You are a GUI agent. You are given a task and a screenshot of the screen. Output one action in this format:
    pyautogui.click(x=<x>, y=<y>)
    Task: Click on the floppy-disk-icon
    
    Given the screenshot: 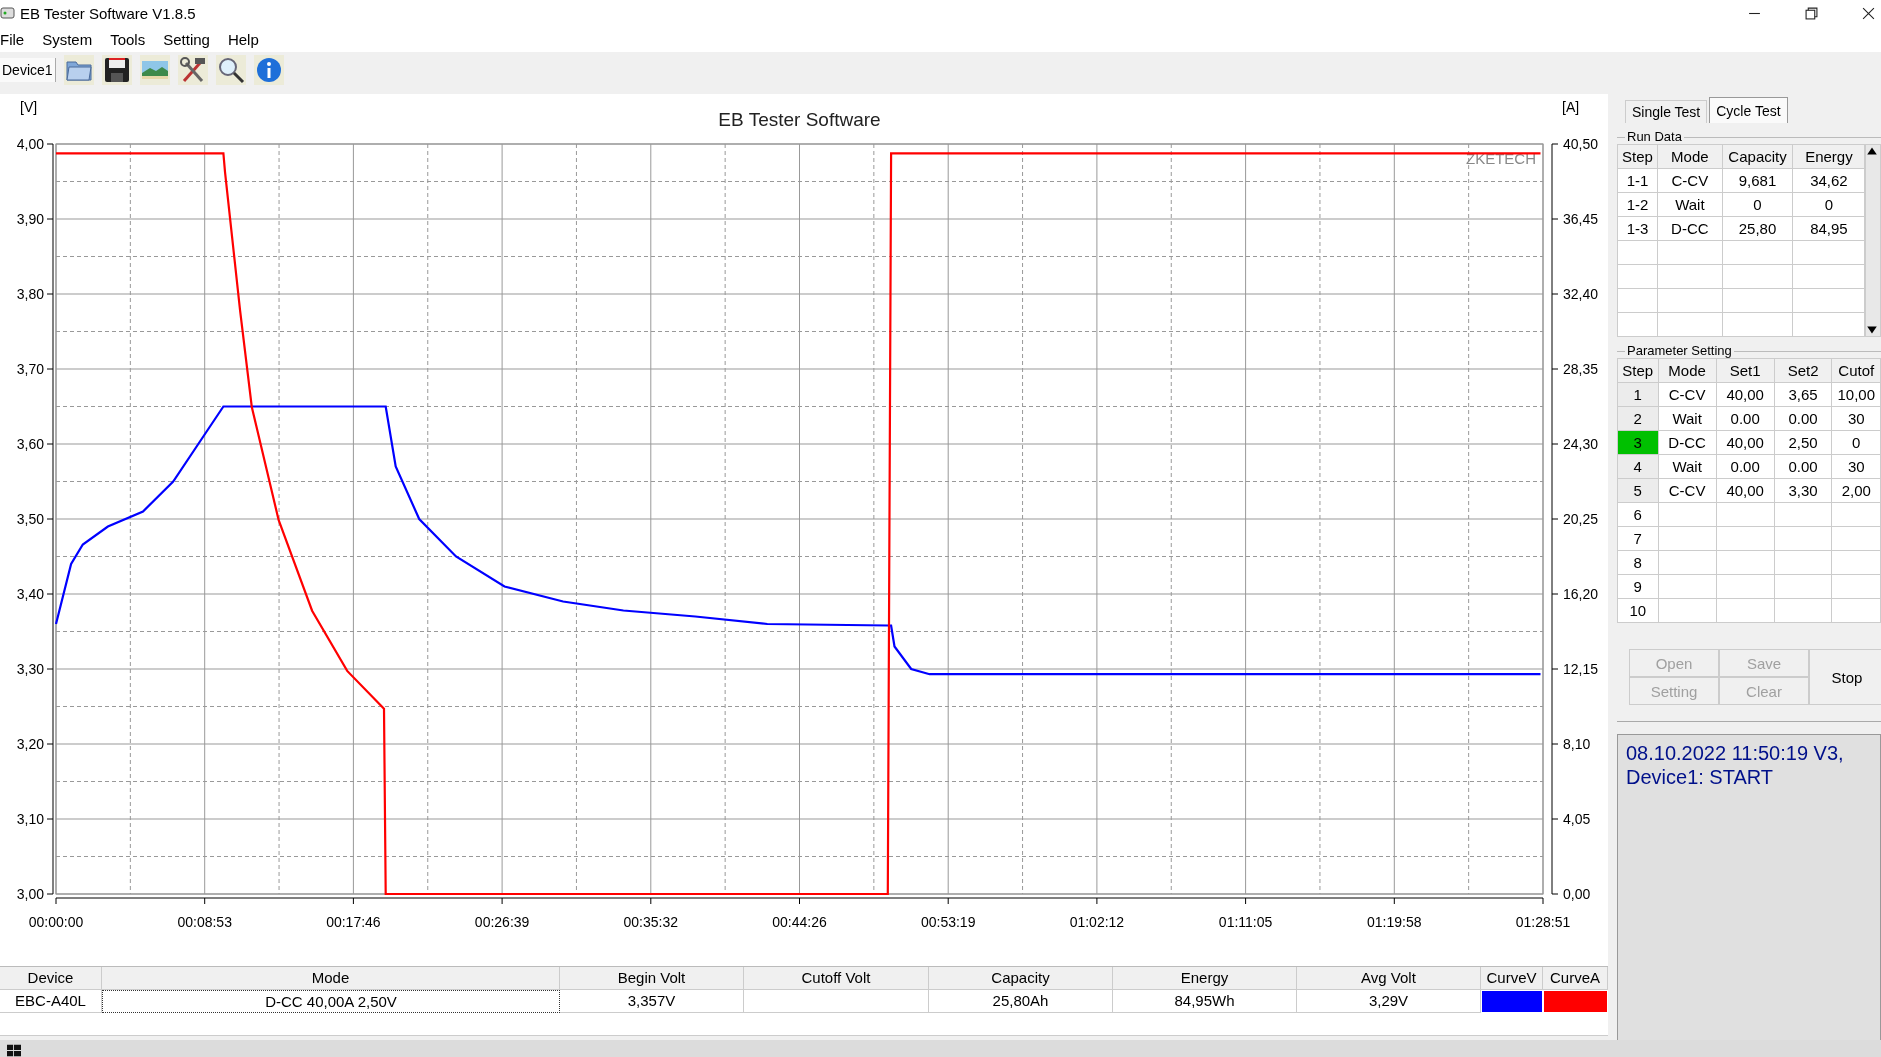 What is the action you would take?
    pyautogui.click(x=116, y=70)
    